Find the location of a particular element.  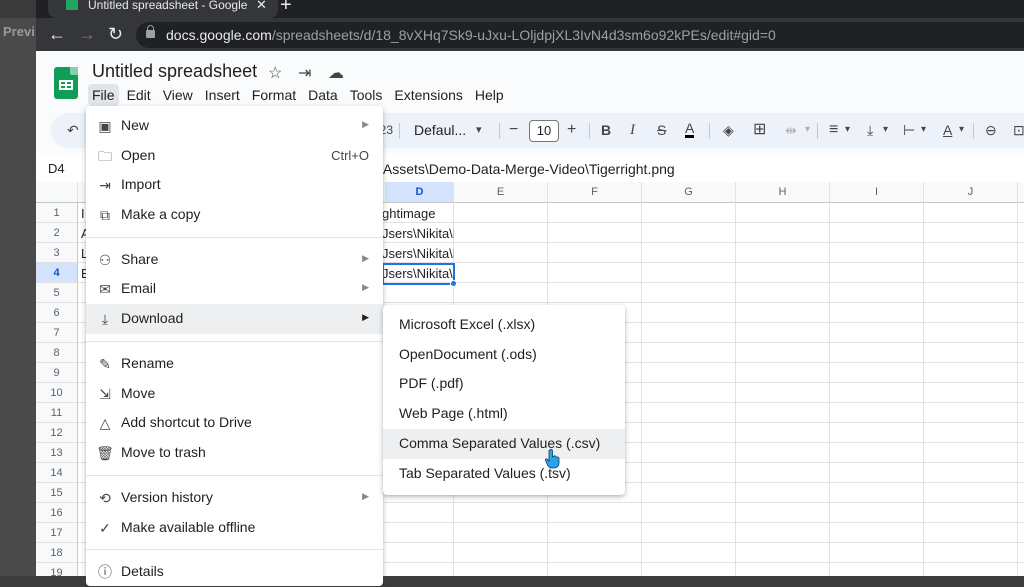

file-menu-item-import: ⇥ Import is located at coordinates (234, 185).